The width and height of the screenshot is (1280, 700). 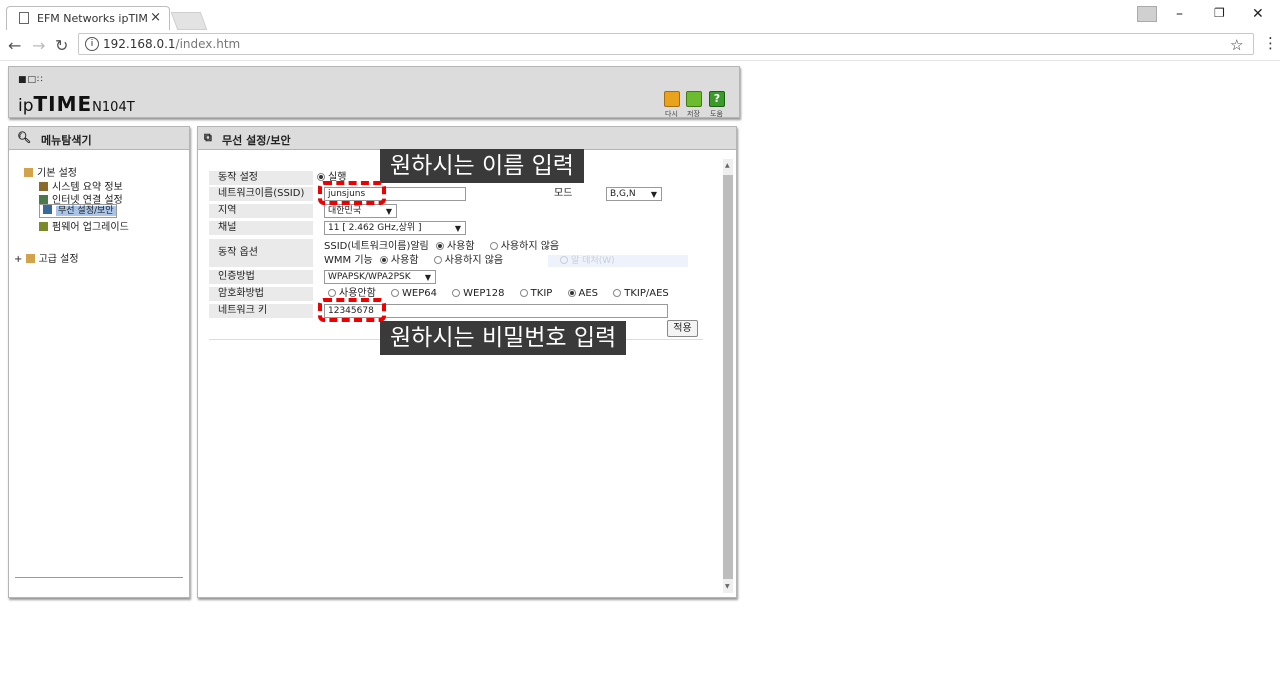 I want to click on operation-label: 동작 설정, so click(x=261, y=178).